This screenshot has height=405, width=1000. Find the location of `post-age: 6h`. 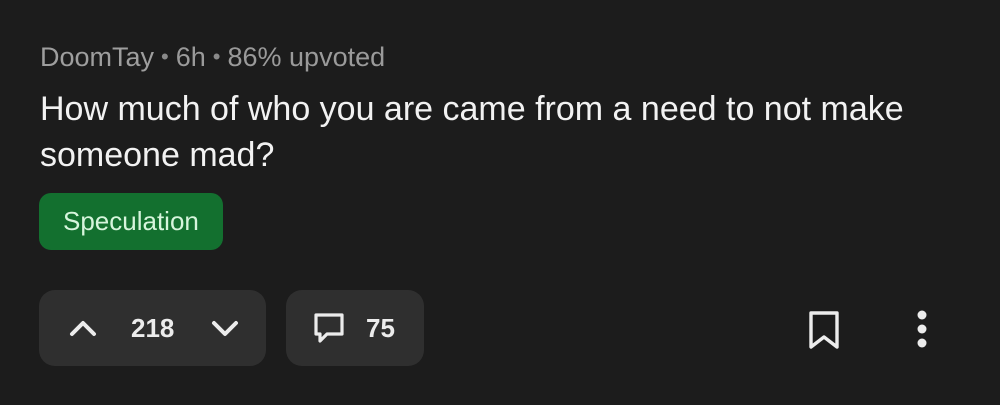

post-age: 6h is located at coordinates (190, 56).